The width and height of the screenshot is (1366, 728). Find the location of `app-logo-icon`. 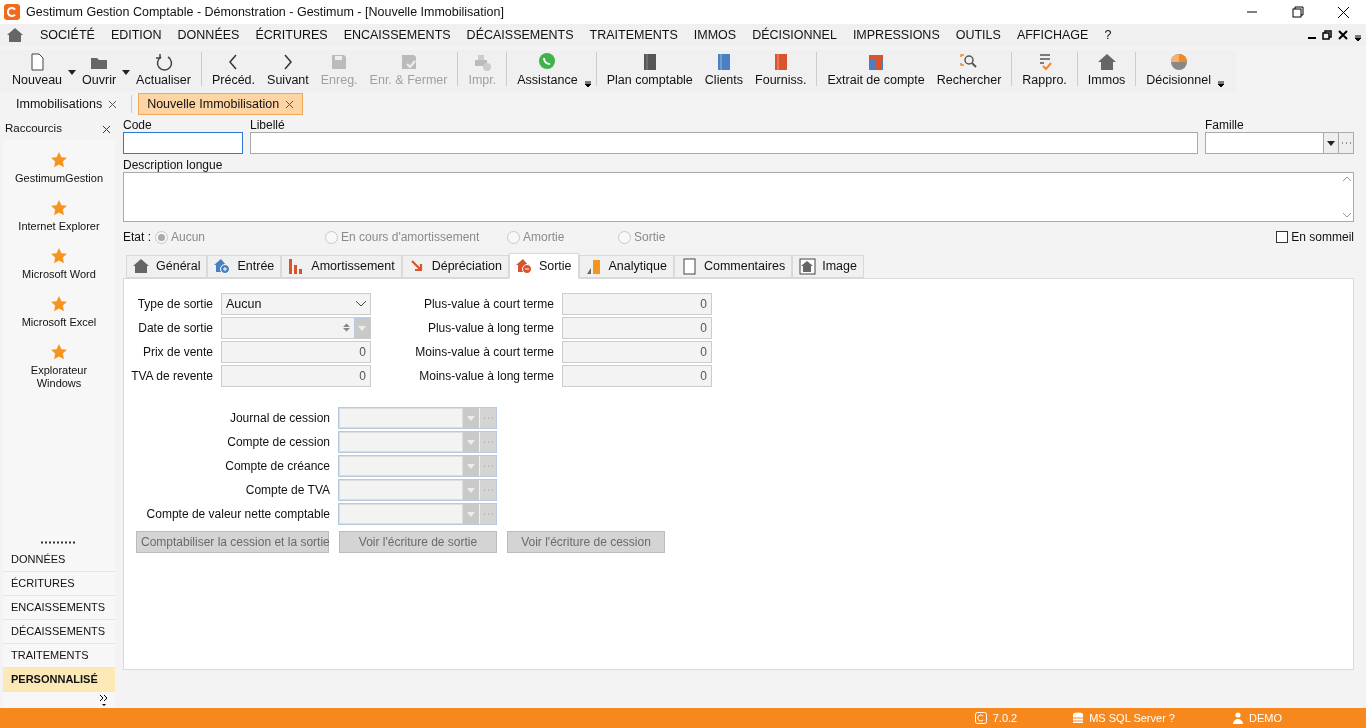

app-logo-icon is located at coordinates (980, 718).